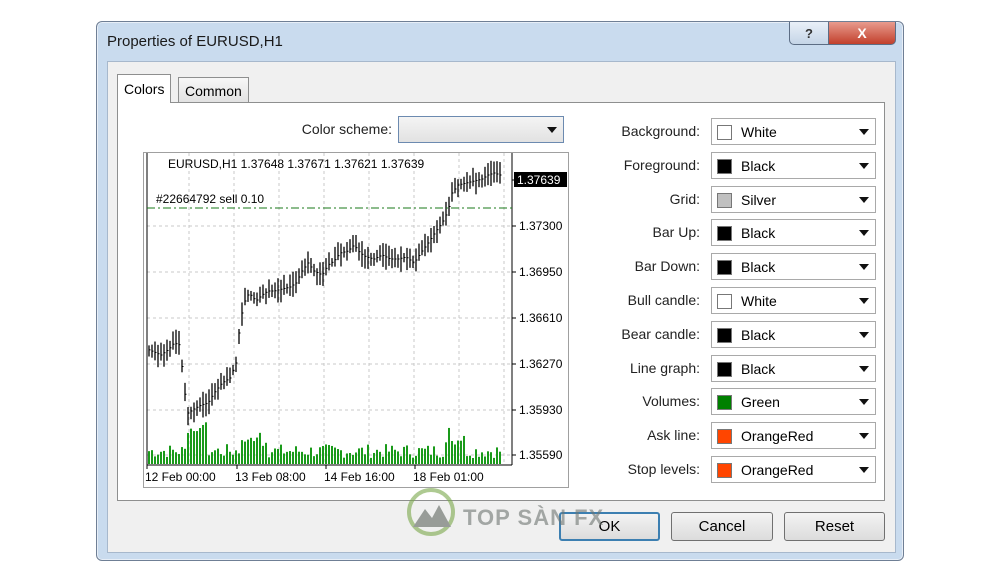  What do you see at coordinates (144, 88) in the screenshot?
I see `tab-colors: Colors` at bounding box center [144, 88].